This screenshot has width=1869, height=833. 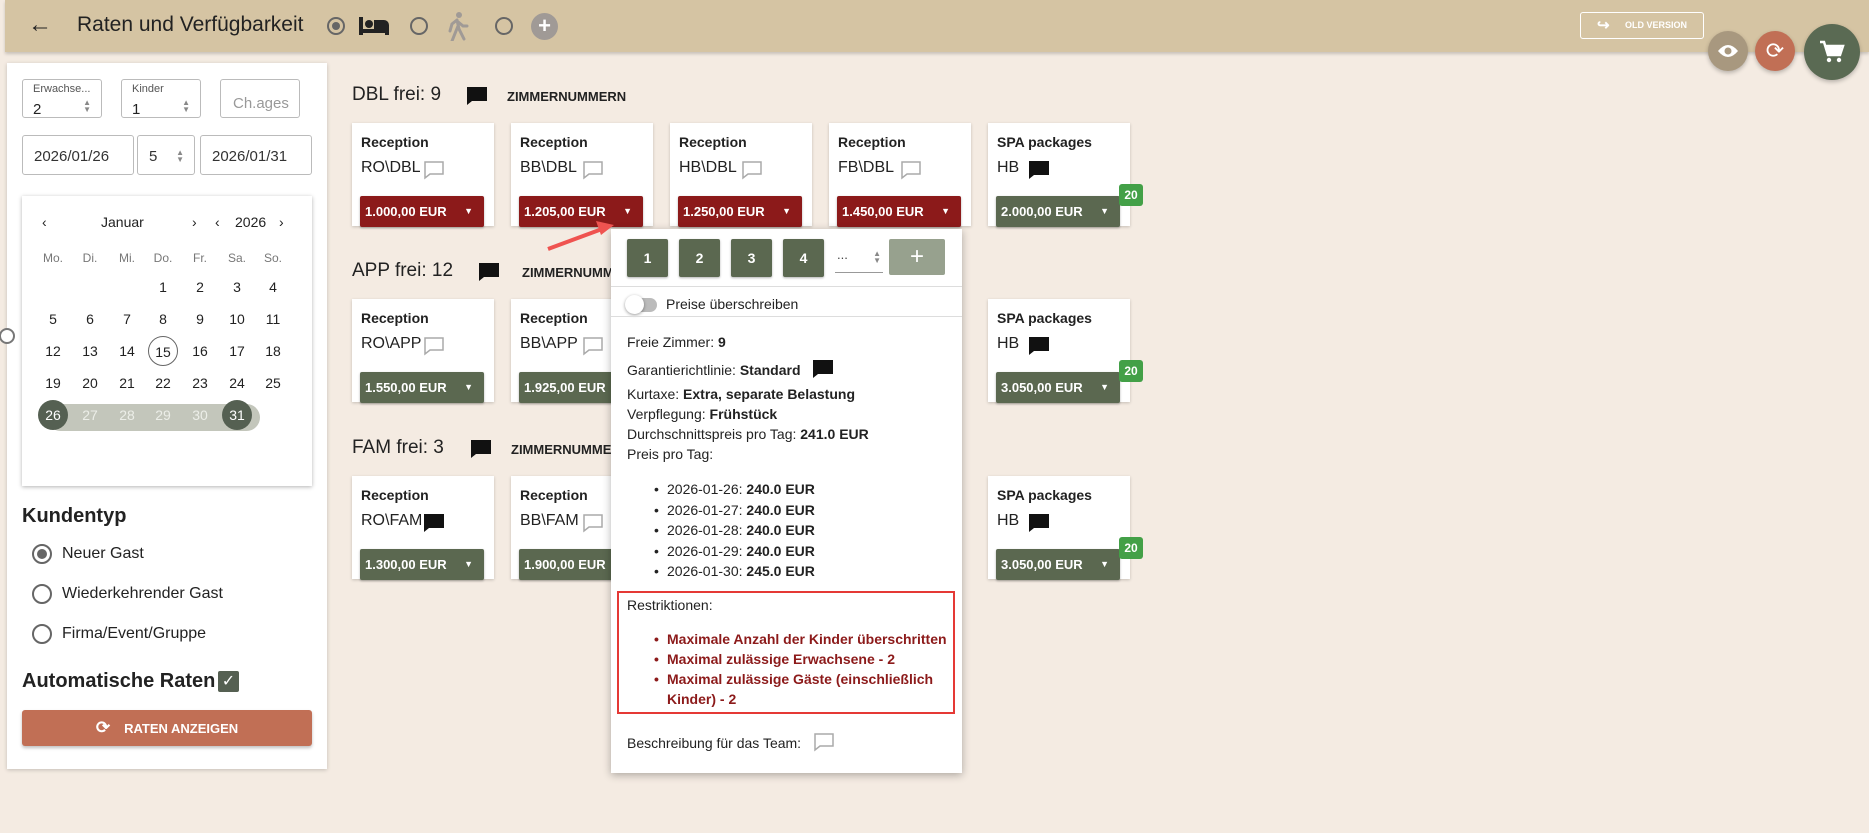 What do you see at coordinates (741, 394) in the screenshot?
I see `kurtaxe-line: Kurtaxe: Extra, separate Belastung` at bounding box center [741, 394].